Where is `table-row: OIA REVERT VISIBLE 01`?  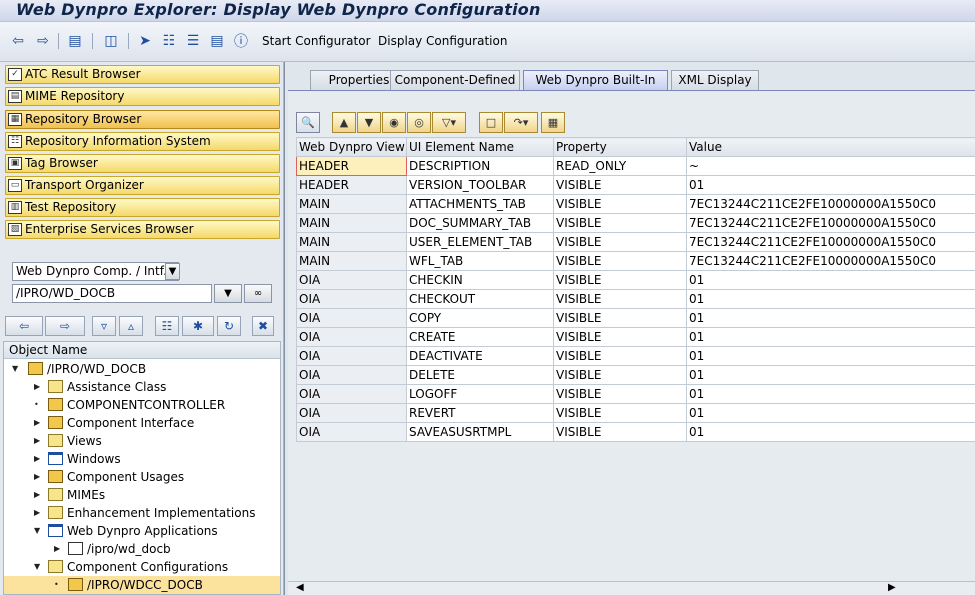 table-row: OIA REVERT VISIBLE 01 is located at coordinates (635, 413).